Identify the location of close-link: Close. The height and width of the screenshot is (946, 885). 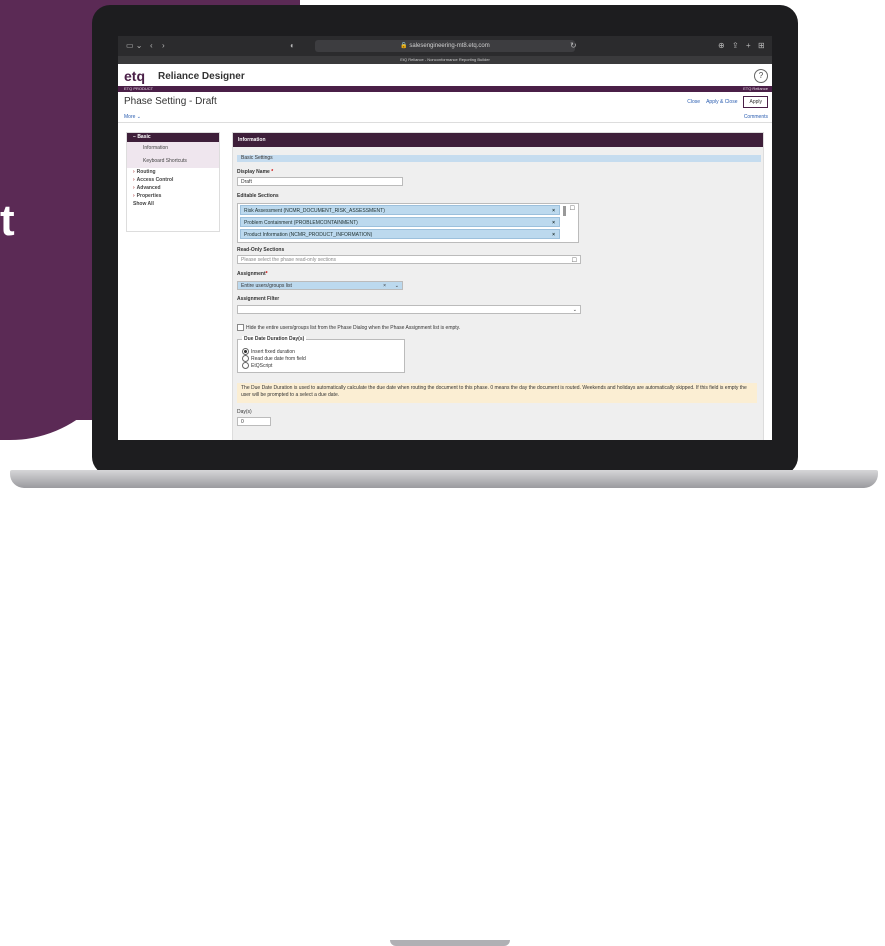
(693, 102).